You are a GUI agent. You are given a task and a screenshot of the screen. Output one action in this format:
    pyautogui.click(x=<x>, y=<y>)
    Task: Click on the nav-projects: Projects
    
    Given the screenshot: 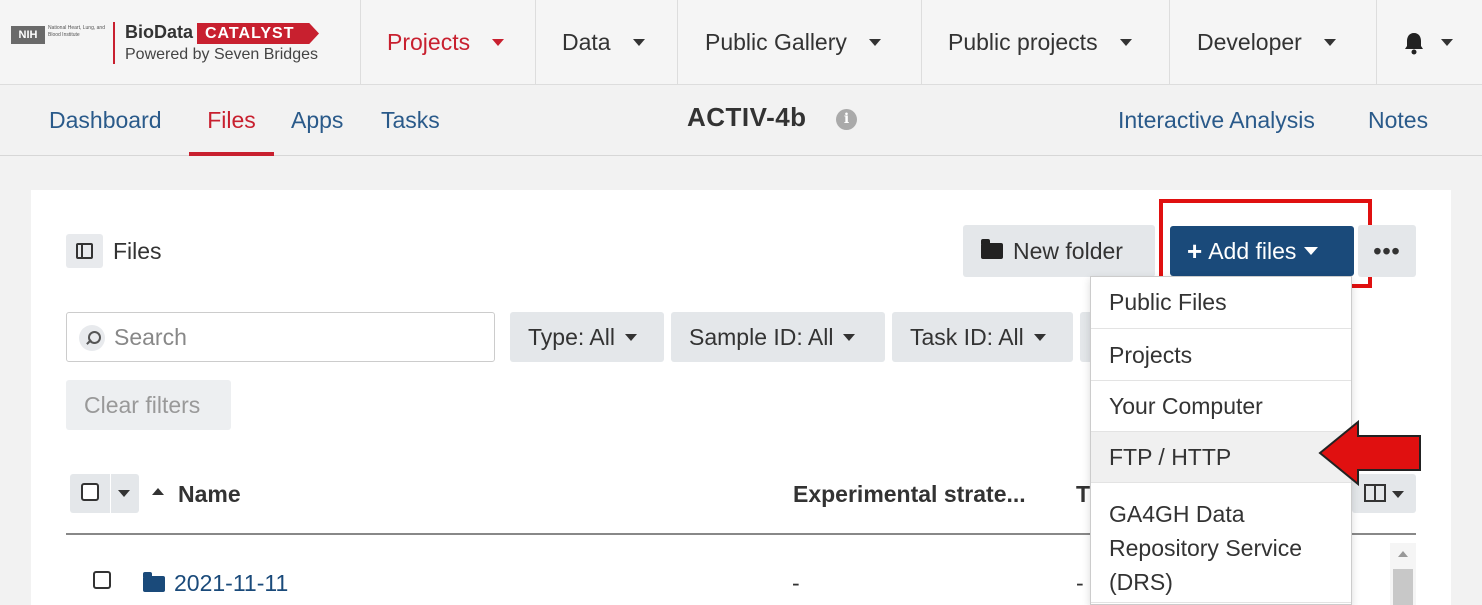 What is the action you would take?
    pyautogui.click(x=448, y=42)
    